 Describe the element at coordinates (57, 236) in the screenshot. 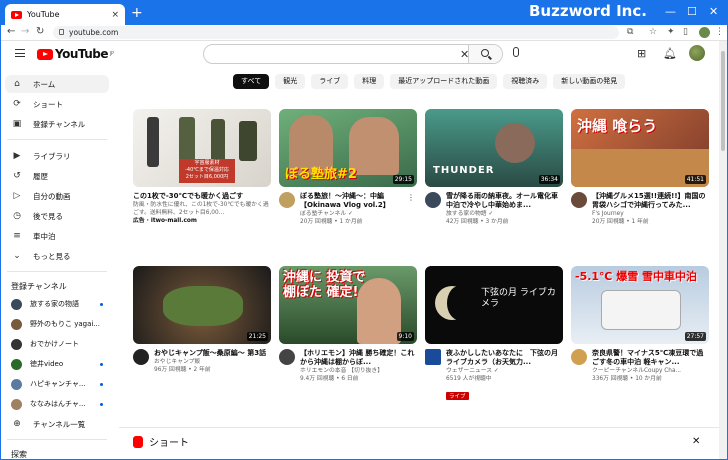

I see `sidebar-item-playlist: ≡ 車中泊` at that location.